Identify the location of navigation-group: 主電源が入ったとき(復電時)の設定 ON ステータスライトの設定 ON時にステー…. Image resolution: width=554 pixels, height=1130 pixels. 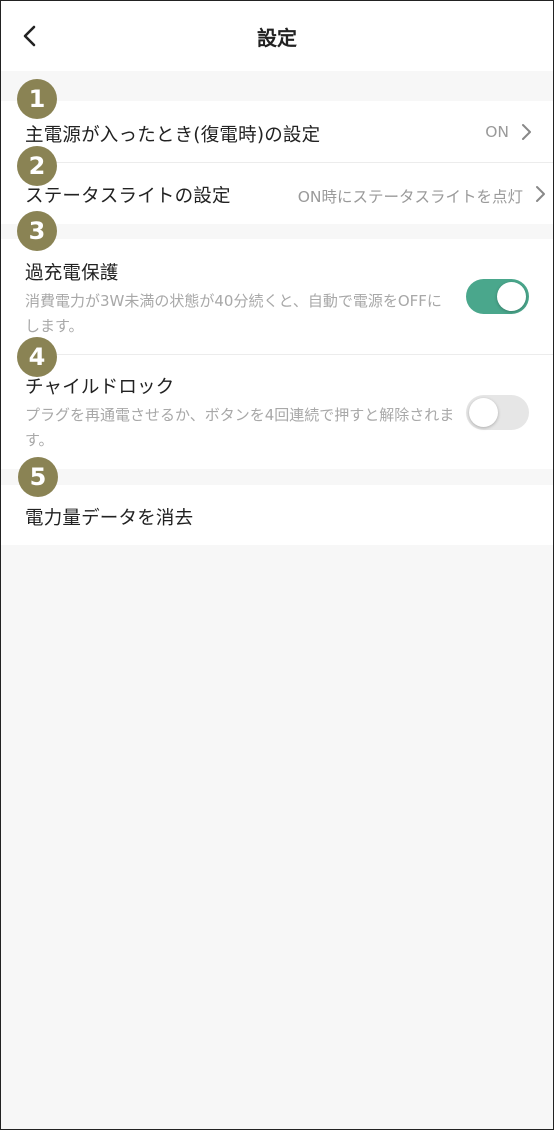
(277, 162).